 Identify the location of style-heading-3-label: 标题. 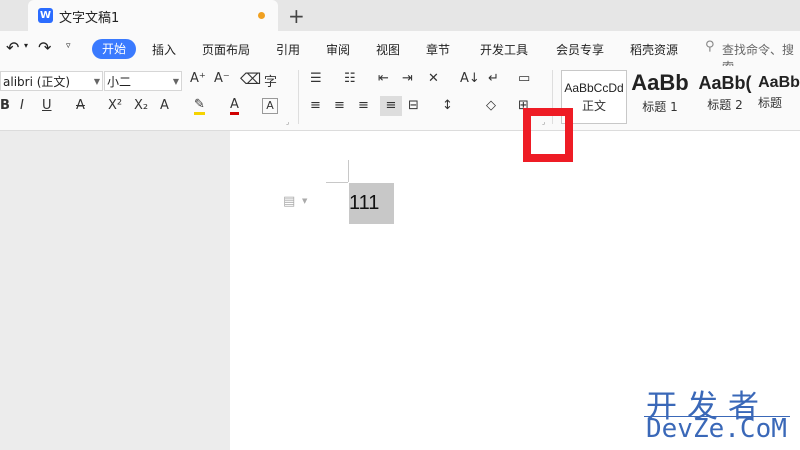
(770, 103).